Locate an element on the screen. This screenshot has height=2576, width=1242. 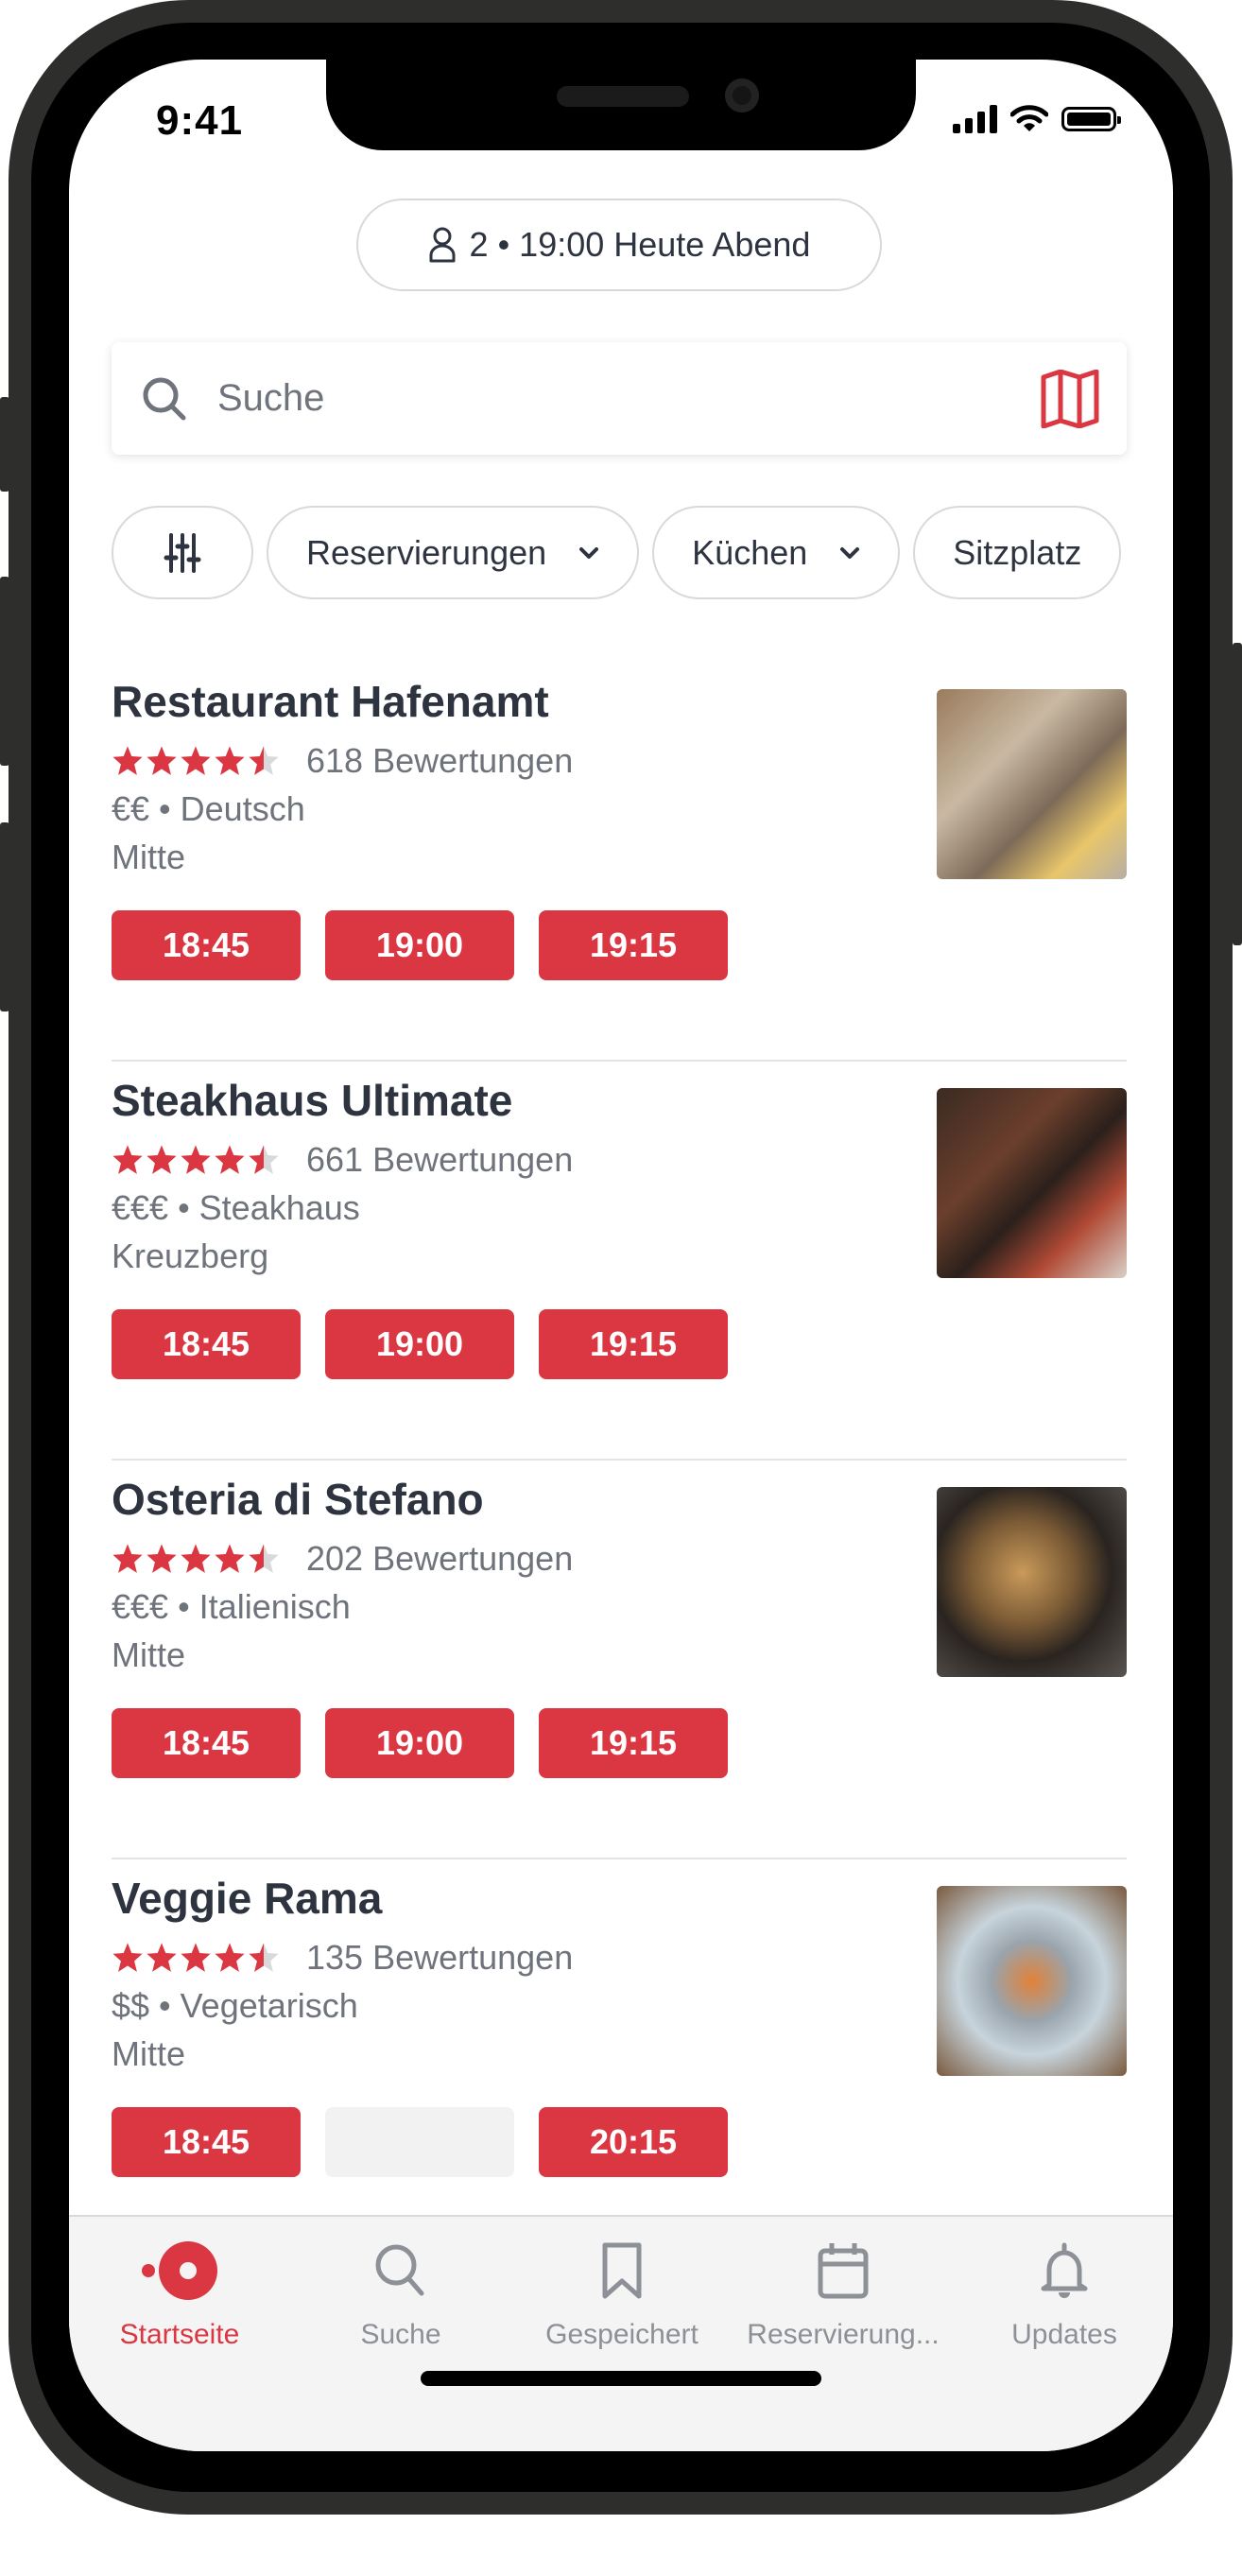
home-indicator is located at coordinates (621, 2378).